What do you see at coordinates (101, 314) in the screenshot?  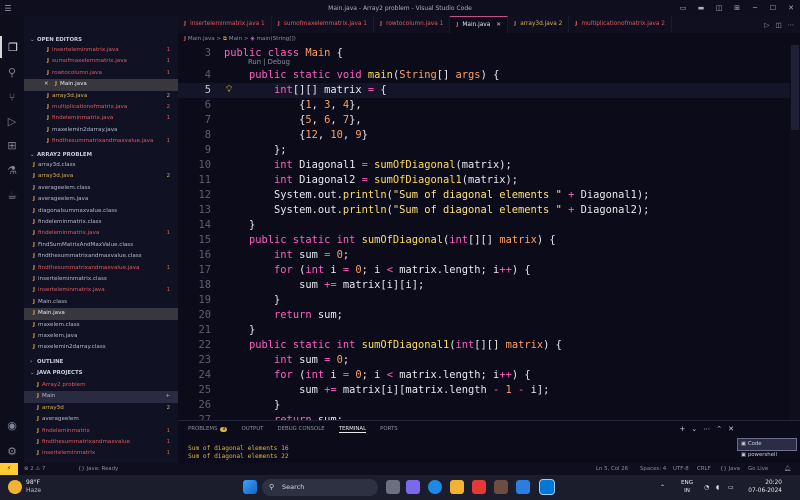 I see `file-item: J Main.java` at bounding box center [101, 314].